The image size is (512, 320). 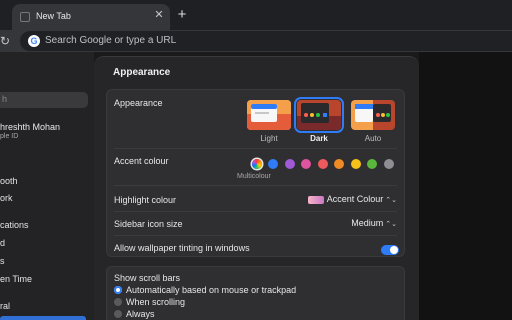 I want to click on tab-strip: New Tab ✕ +, so click(x=256, y=15).